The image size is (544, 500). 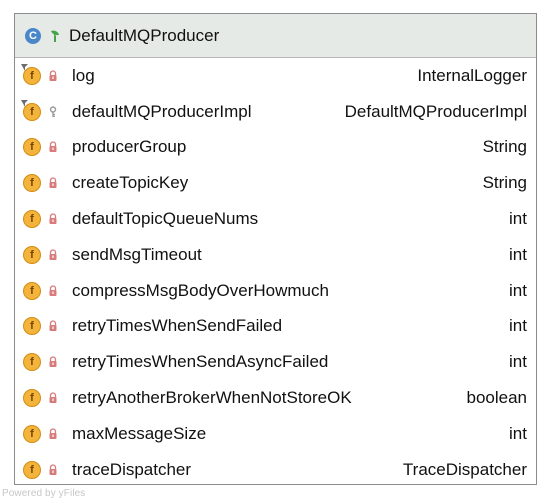 I want to click on field-row: f log InternalLogger, so click(x=275, y=76).